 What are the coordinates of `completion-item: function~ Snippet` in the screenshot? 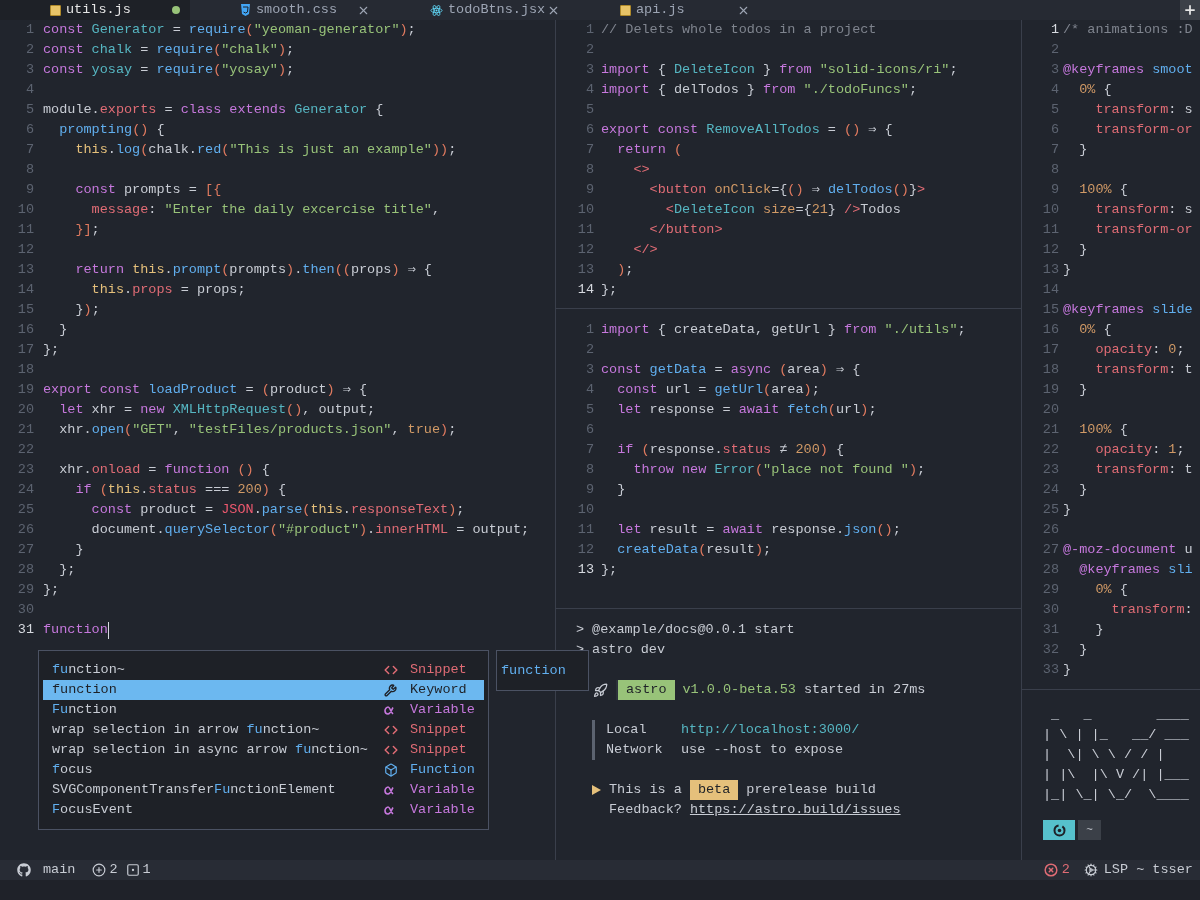 It's located at (263, 670).